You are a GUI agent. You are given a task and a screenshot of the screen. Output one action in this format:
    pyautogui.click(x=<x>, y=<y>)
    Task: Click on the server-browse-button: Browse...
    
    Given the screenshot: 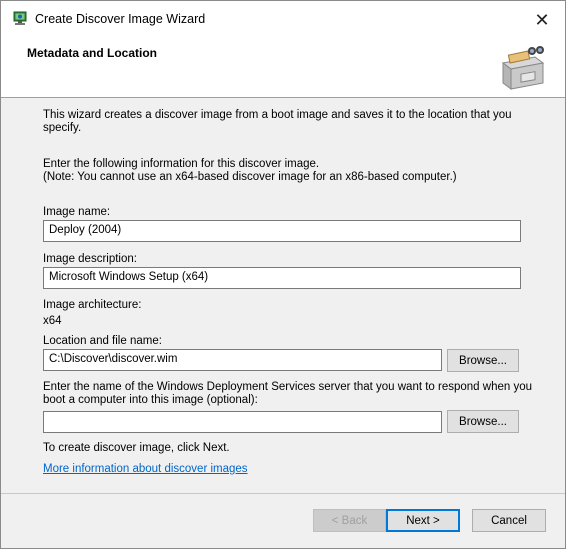 What is the action you would take?
    pyautogui.click(x=483, y=421)
    